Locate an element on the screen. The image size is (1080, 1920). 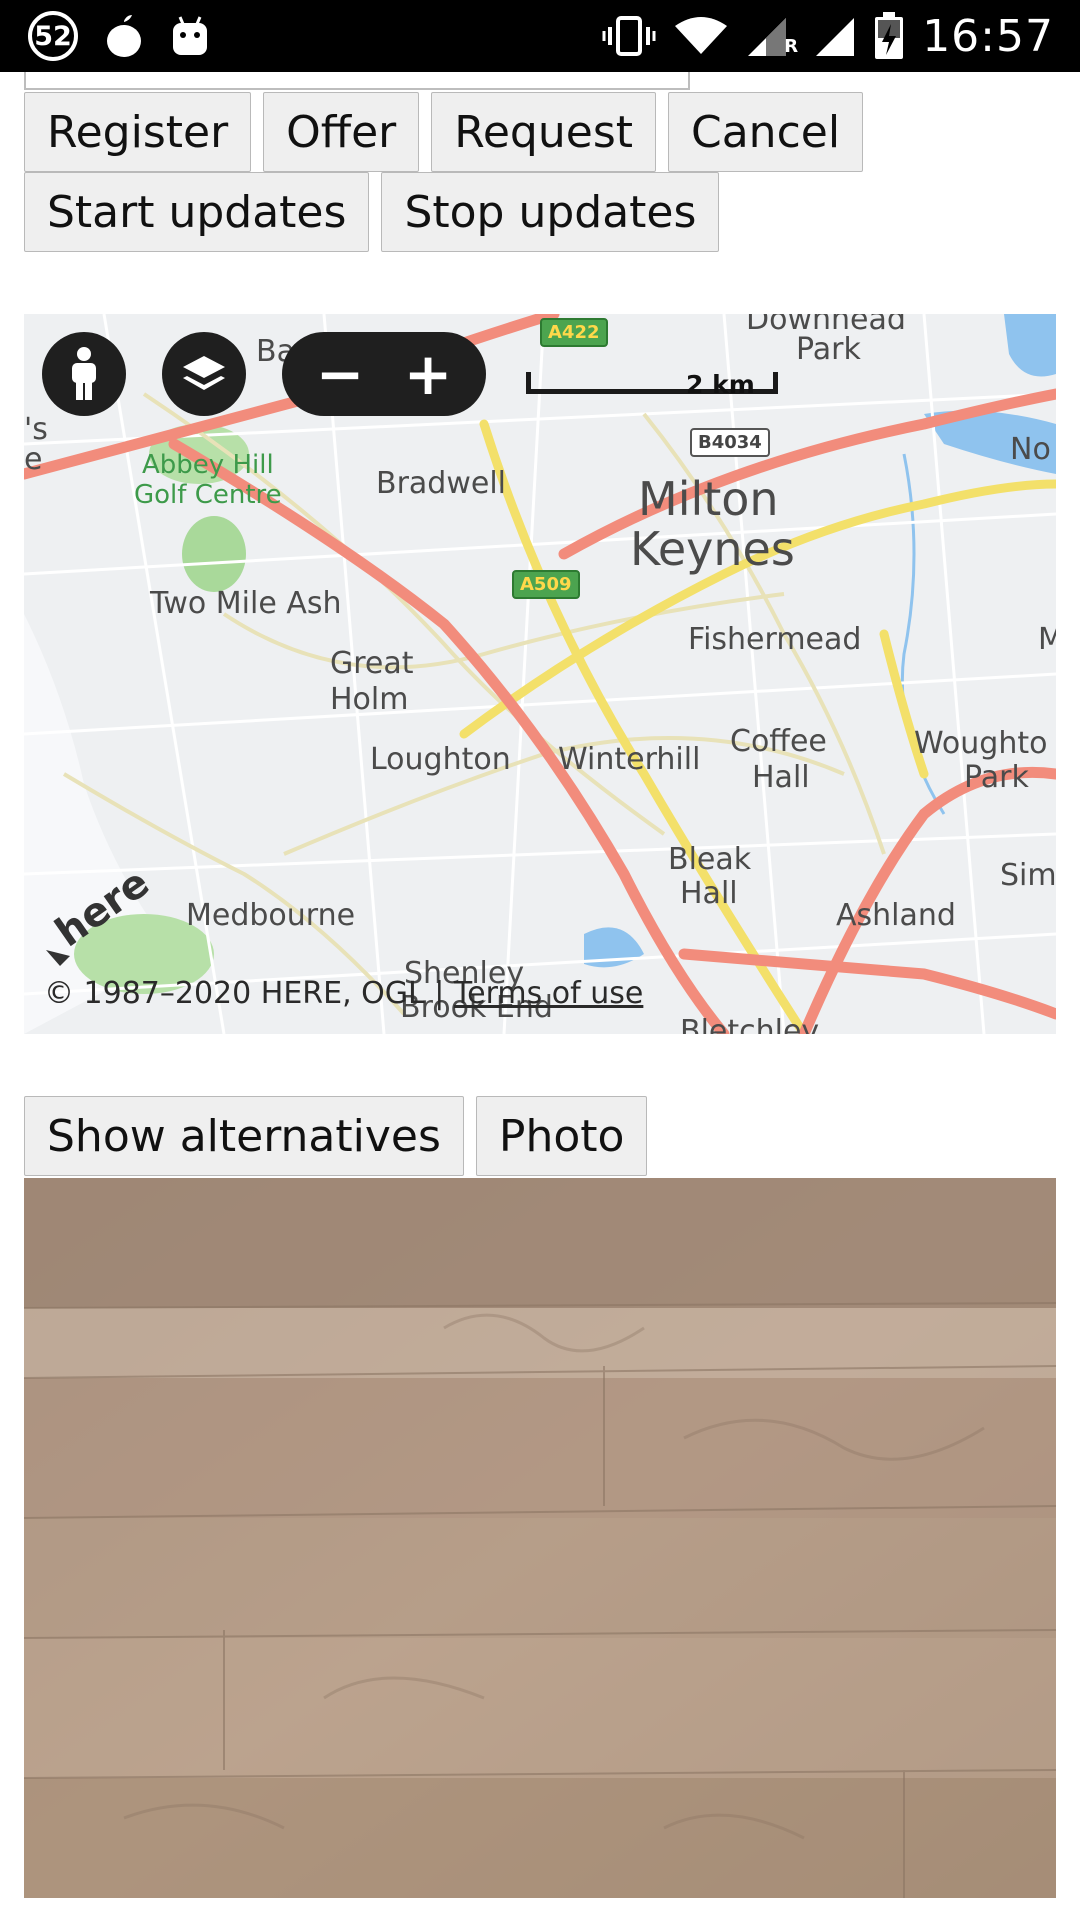
clock: 16:57 is located at coordinates (988, 36).